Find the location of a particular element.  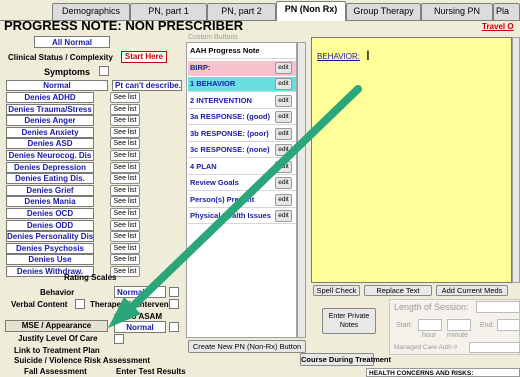

symptom-denies-button: Denies Psychosis is located at coordinates (50, 248).